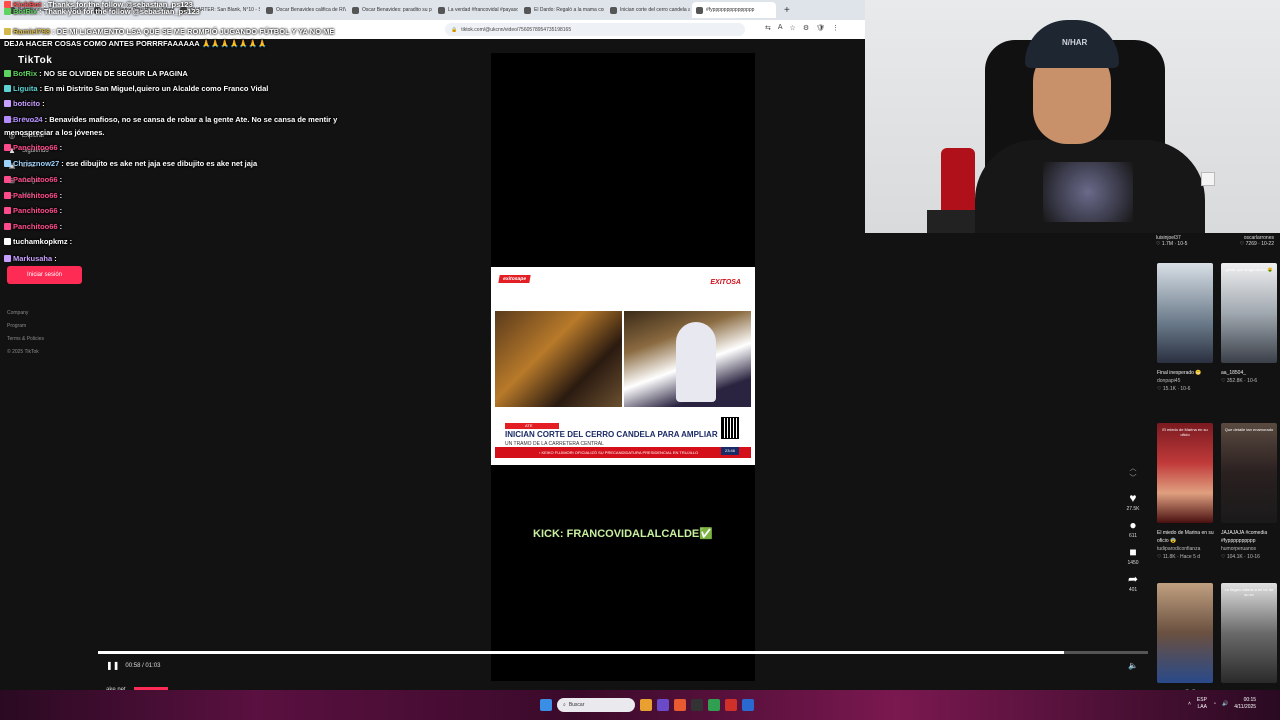 The image size is (1280, 720). What do you see at coordinates (1189, 704) in the screenshot?
I see `chevron-up-icon: ˄` at bounding box center [1189, 704].